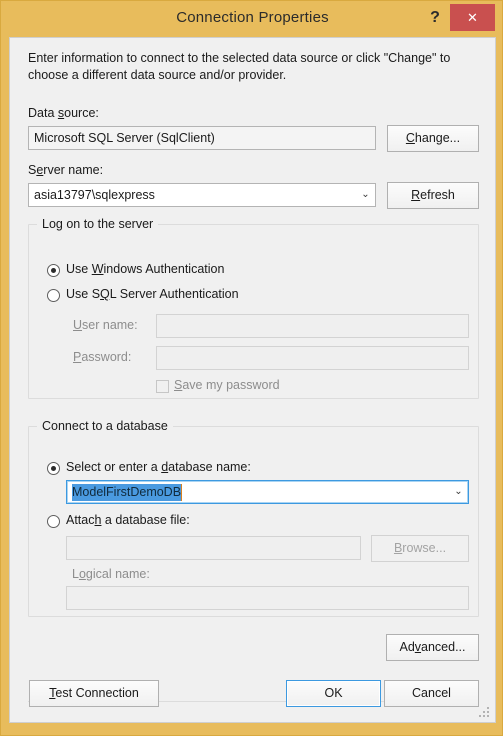 The image size is (503, 736). What do you see at coordinates (66, 170) in the screenshot?
I see `server-name-label: Server name:` at bounding box center [66, 170].